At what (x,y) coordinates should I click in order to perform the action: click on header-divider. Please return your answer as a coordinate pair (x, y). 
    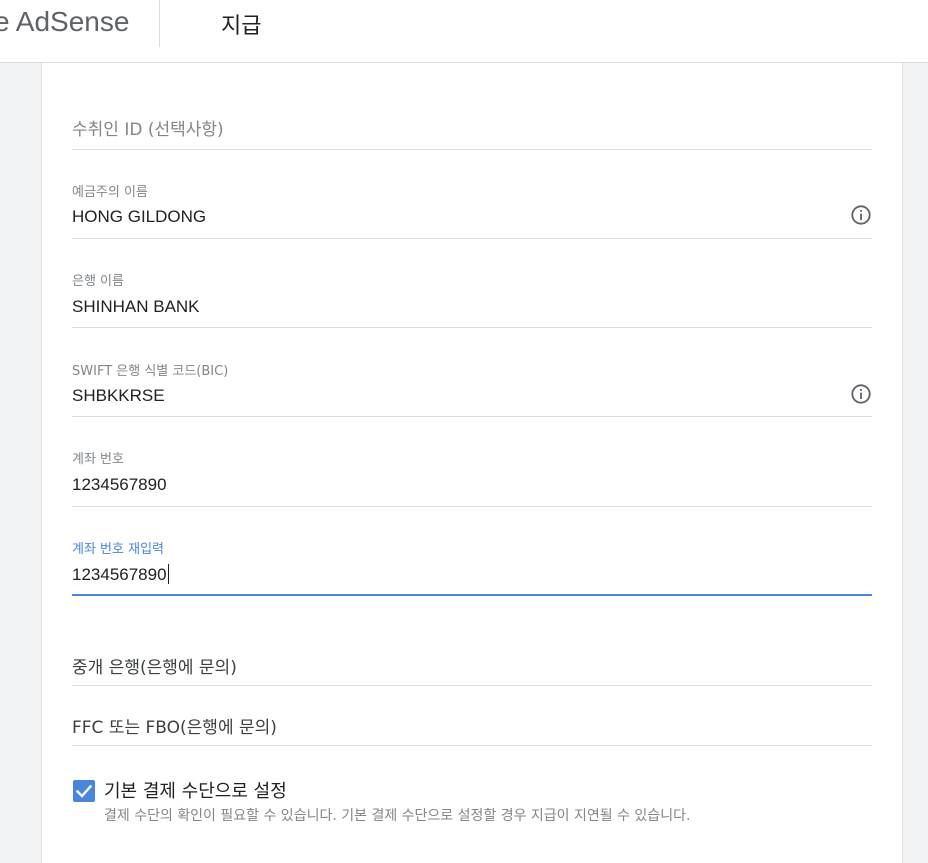
    Looking at the image, I should click on (159, 23).